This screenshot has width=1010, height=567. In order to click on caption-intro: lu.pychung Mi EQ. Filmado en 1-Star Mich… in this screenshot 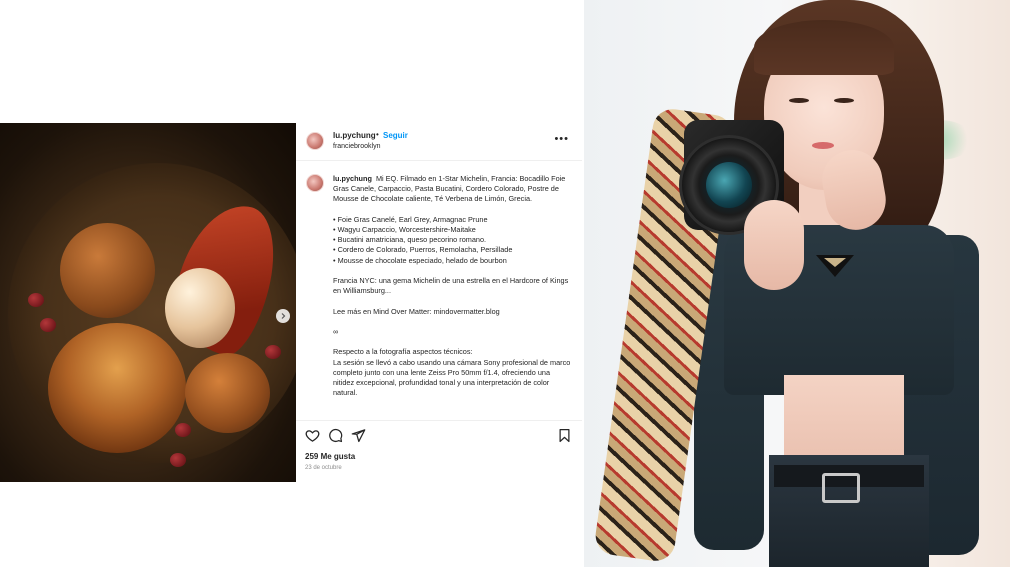, I will do `click(452, 189)`.